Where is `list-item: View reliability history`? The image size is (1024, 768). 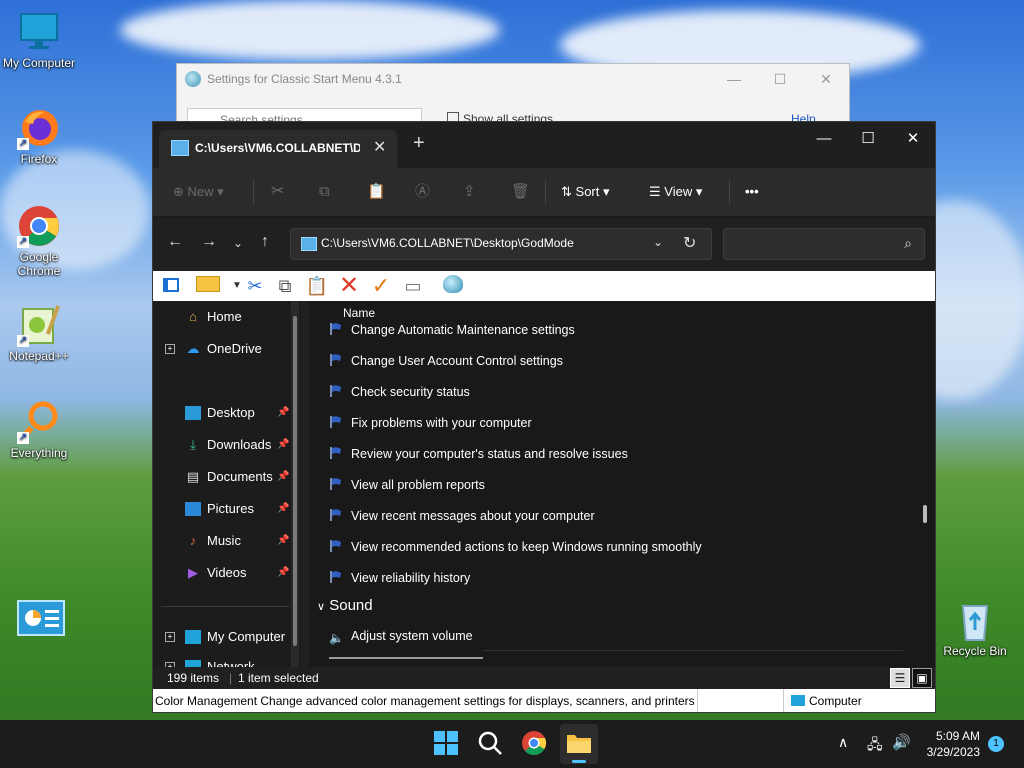 list-item: View reliability history is located at coordinates (399, 578).